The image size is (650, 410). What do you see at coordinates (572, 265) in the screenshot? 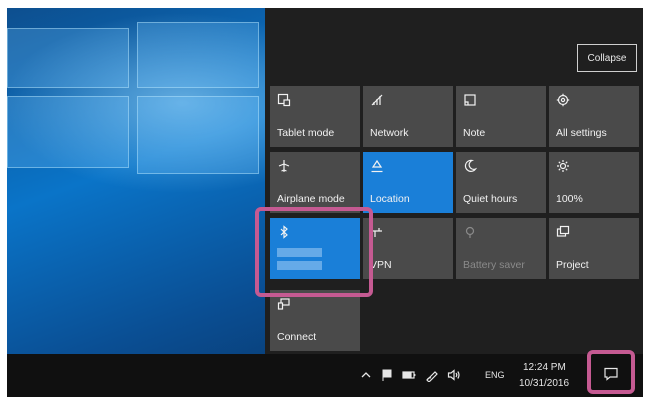
I see `tile-label: Project` at bounding box center [572, 265].